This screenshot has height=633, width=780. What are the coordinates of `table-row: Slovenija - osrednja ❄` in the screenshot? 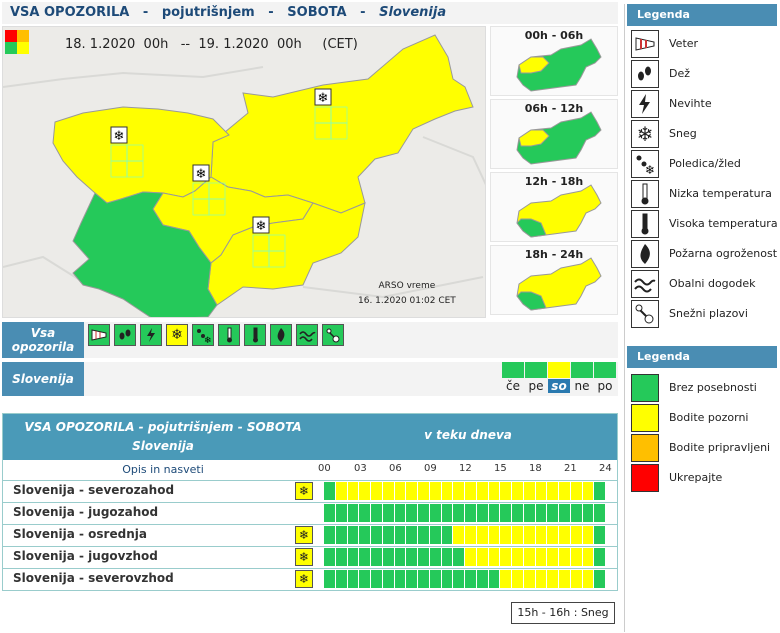 It's located at (310, 534).